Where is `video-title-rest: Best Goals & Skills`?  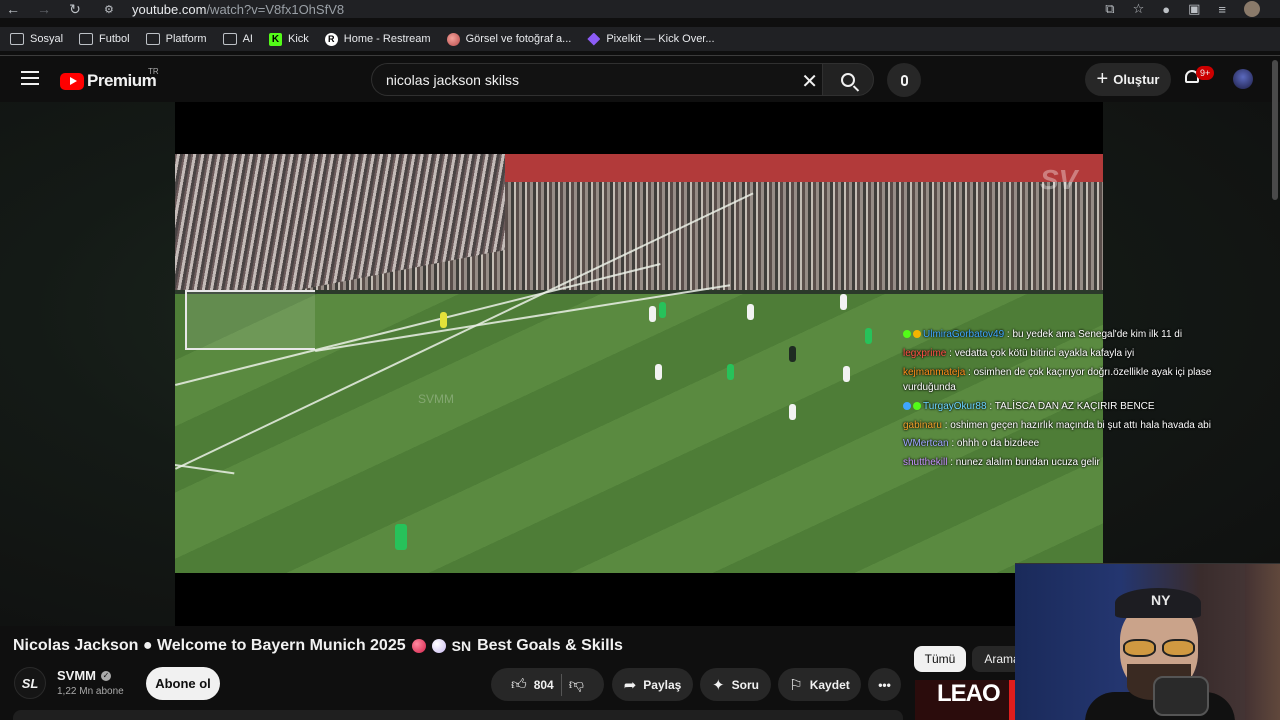 video-title-rest: Best Goals & Skills is located at coordinates (550, 645).